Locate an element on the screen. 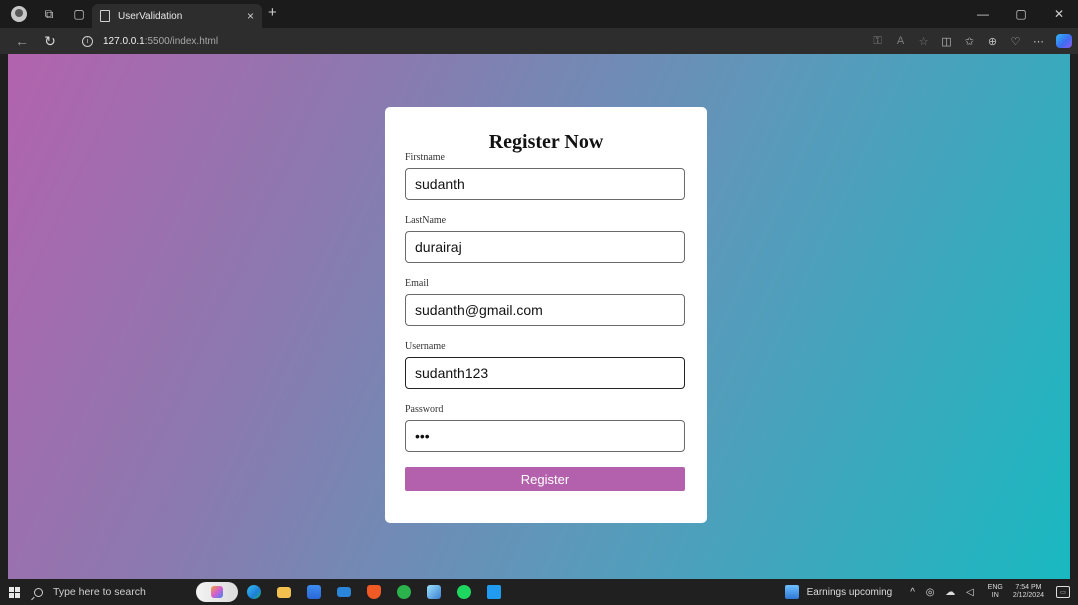 The height and width of the screenshot is (605, 1078). address-bar: i 127.0.0.1 :5500/index.html is located at coordinates (442, 41).